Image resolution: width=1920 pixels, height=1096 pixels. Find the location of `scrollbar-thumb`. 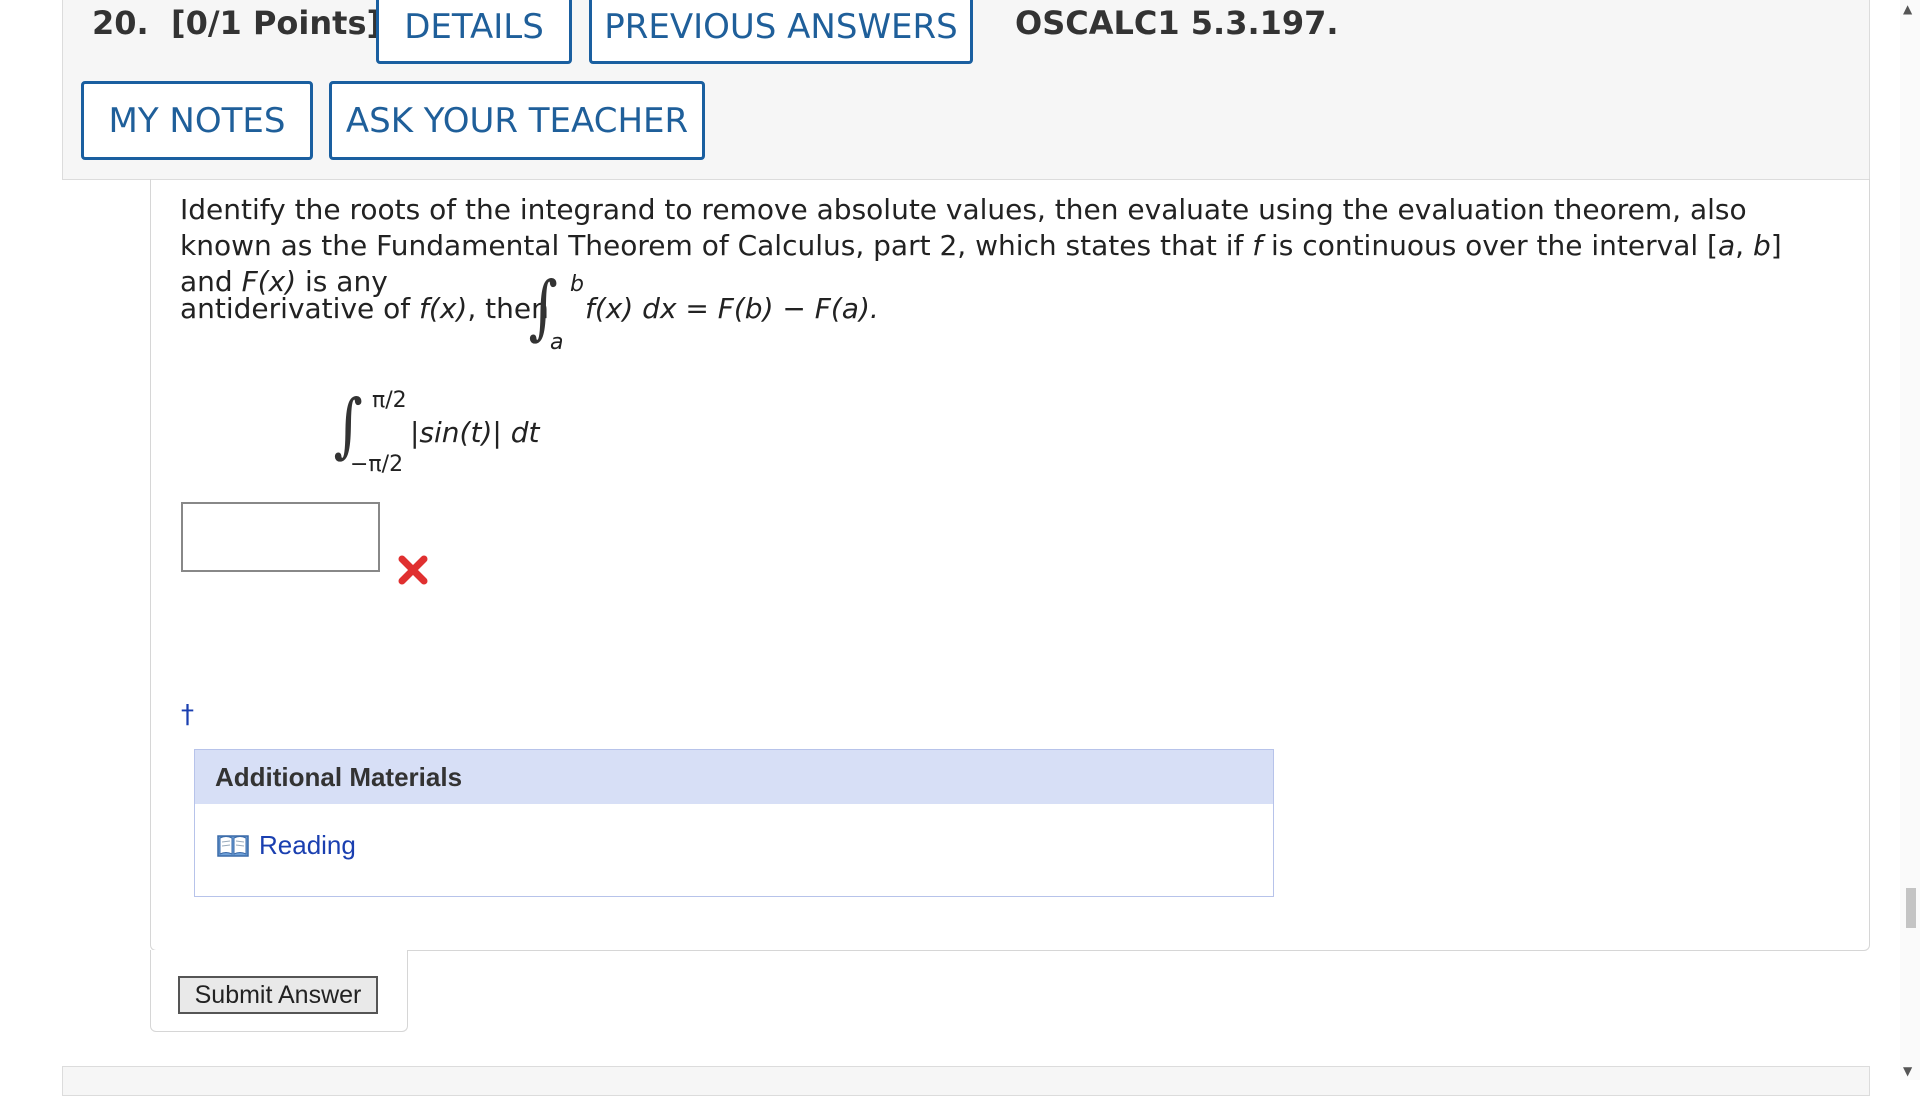

scrollbar-thumb is located at coordinates (1911, 908).